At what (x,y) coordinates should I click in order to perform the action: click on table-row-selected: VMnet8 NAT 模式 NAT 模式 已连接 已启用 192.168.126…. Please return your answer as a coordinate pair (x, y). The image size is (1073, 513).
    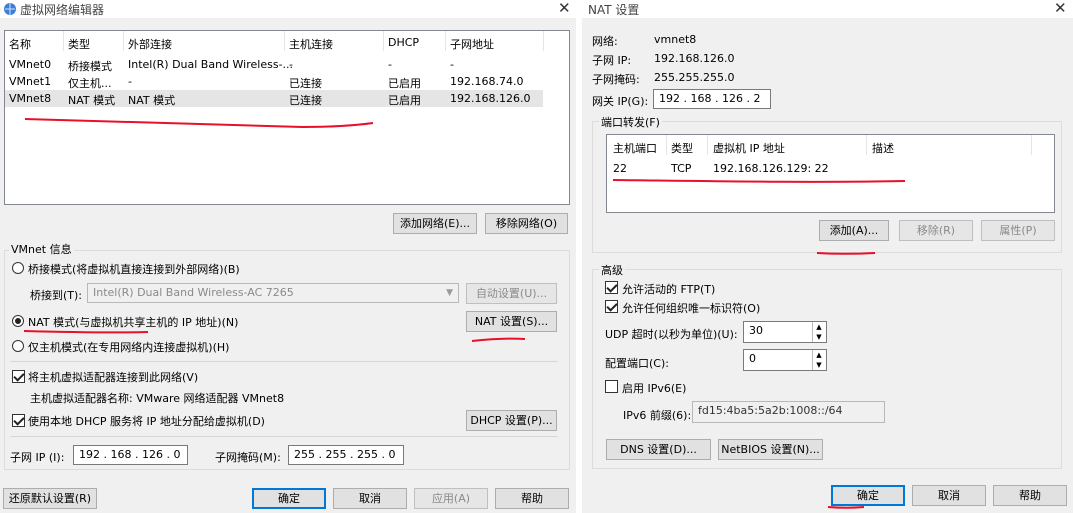
    Looking at the image, I should click on (274, 98).